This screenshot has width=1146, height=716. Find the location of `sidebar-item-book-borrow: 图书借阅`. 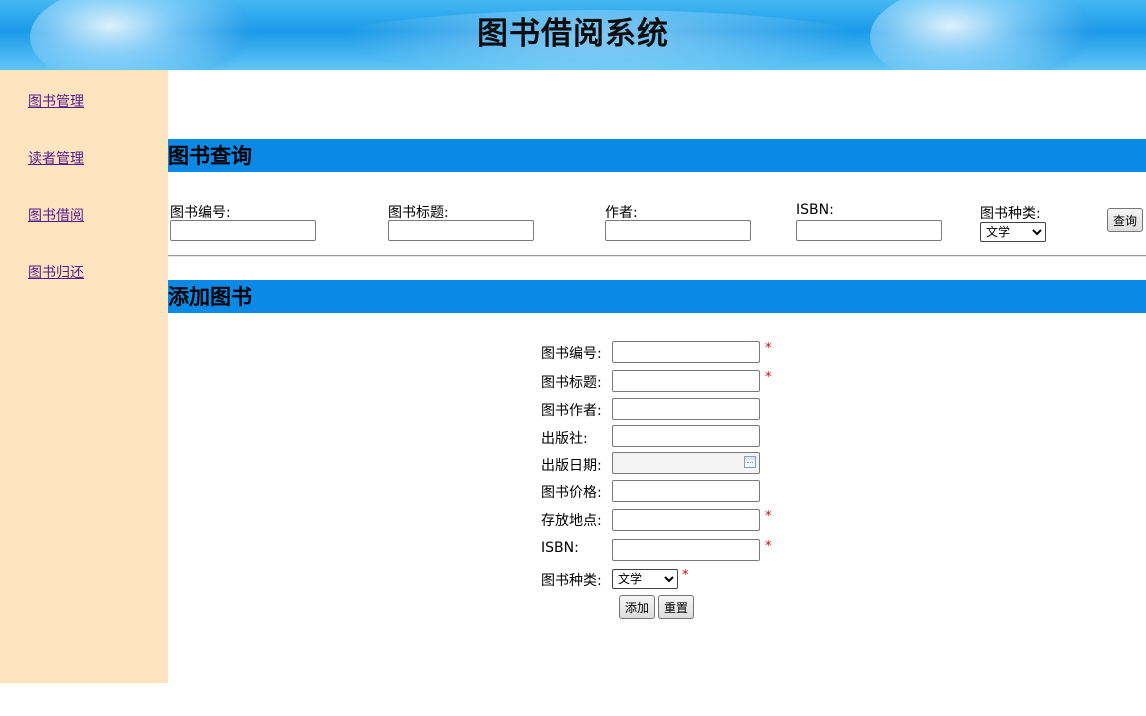

sidebar-item-book-borrow: 图书借阅 is located at coordinates (56, 215).